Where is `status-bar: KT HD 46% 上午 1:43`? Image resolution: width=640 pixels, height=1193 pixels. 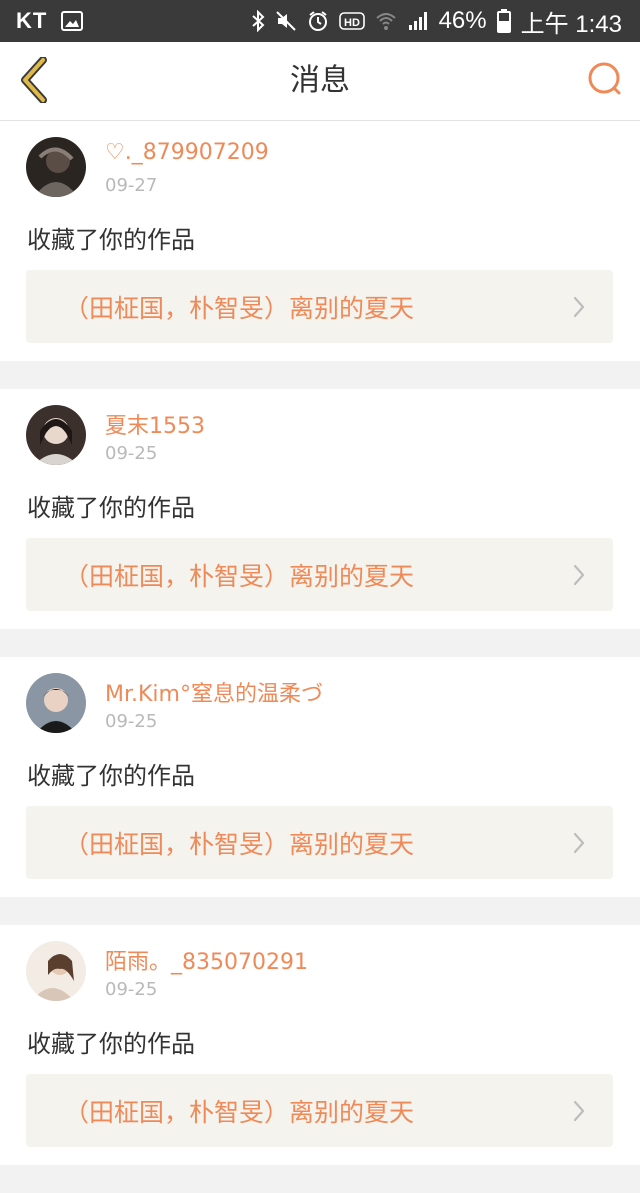
status-bar: KT HD 46% 上午 1:43 is located at coordinates (320, 21).